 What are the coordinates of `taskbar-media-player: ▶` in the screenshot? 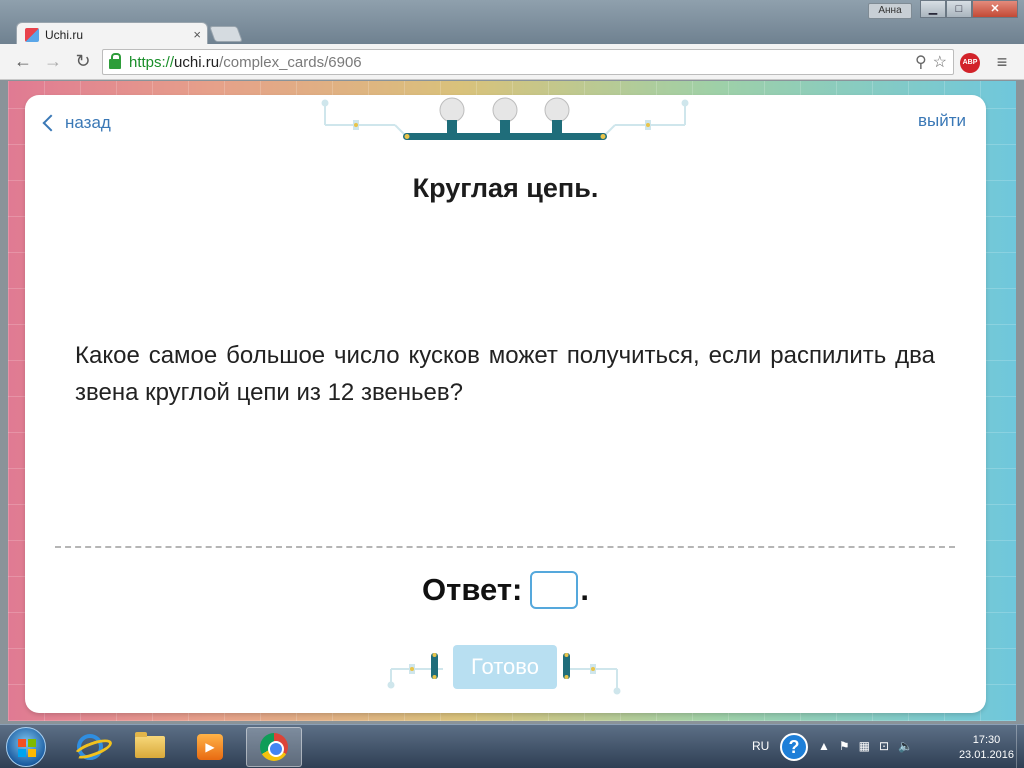 It's located at (210, 747).